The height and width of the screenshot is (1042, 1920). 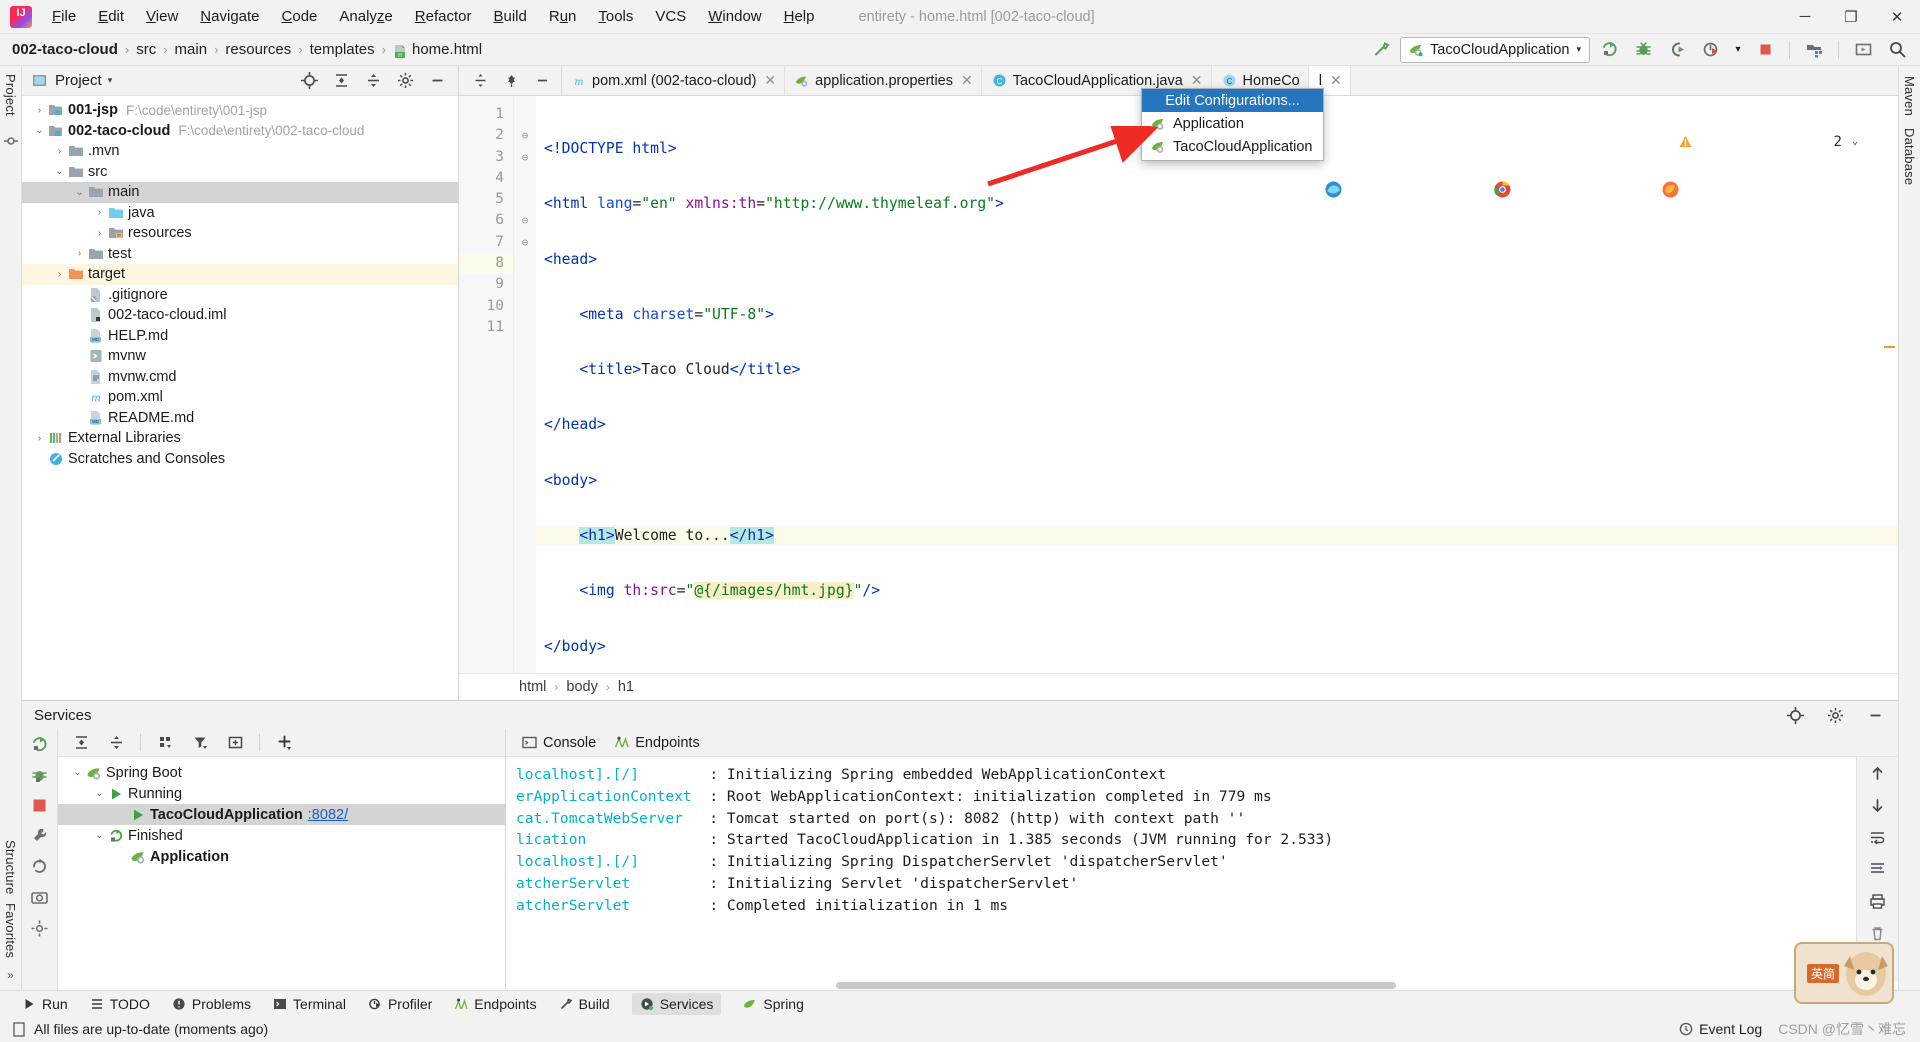 I want to click on editor-breadcrumb-h1: h1, so click(x=626, y=687).